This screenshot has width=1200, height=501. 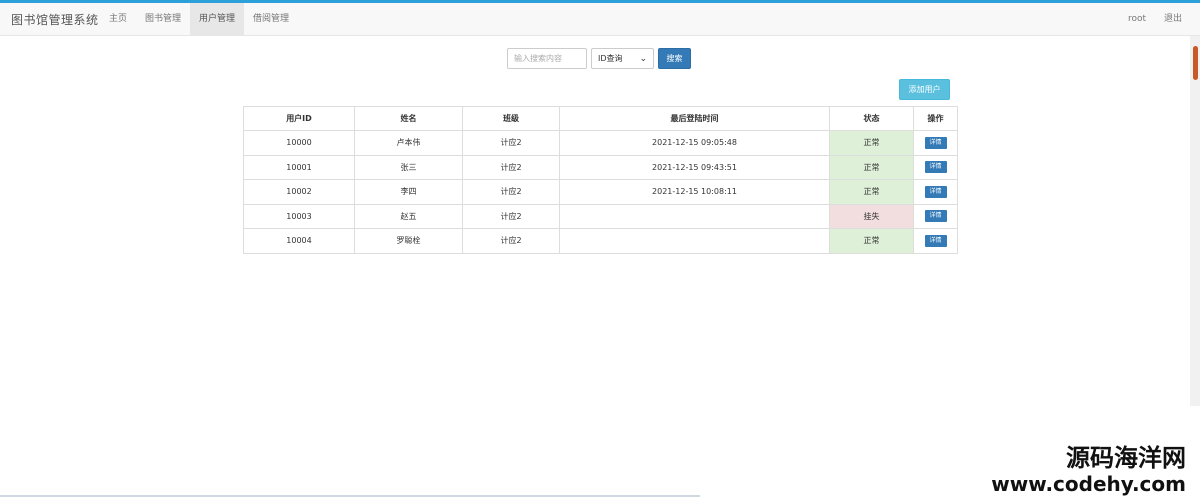 I want to click on table-row: 10000 卢本伟 计应2 2021-12-15 09:05:48 正常 详情, so click(x=600, y=143).